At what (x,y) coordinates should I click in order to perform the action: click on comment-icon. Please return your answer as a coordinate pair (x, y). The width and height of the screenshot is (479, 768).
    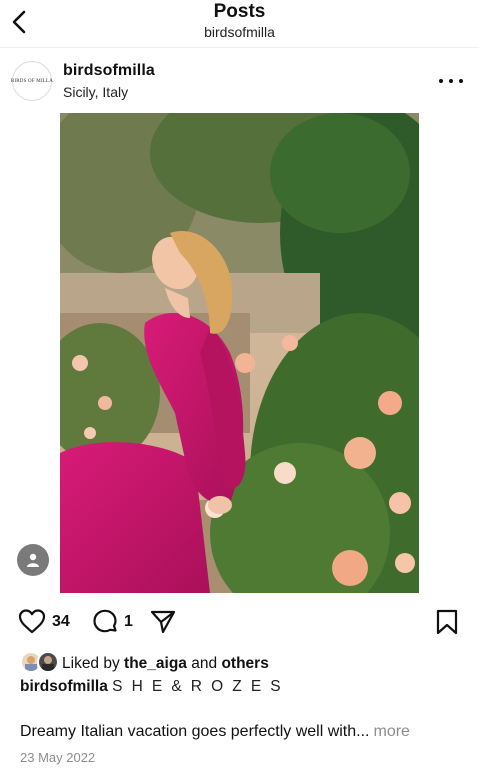
    Looking at the image, I should click on (105, 621).